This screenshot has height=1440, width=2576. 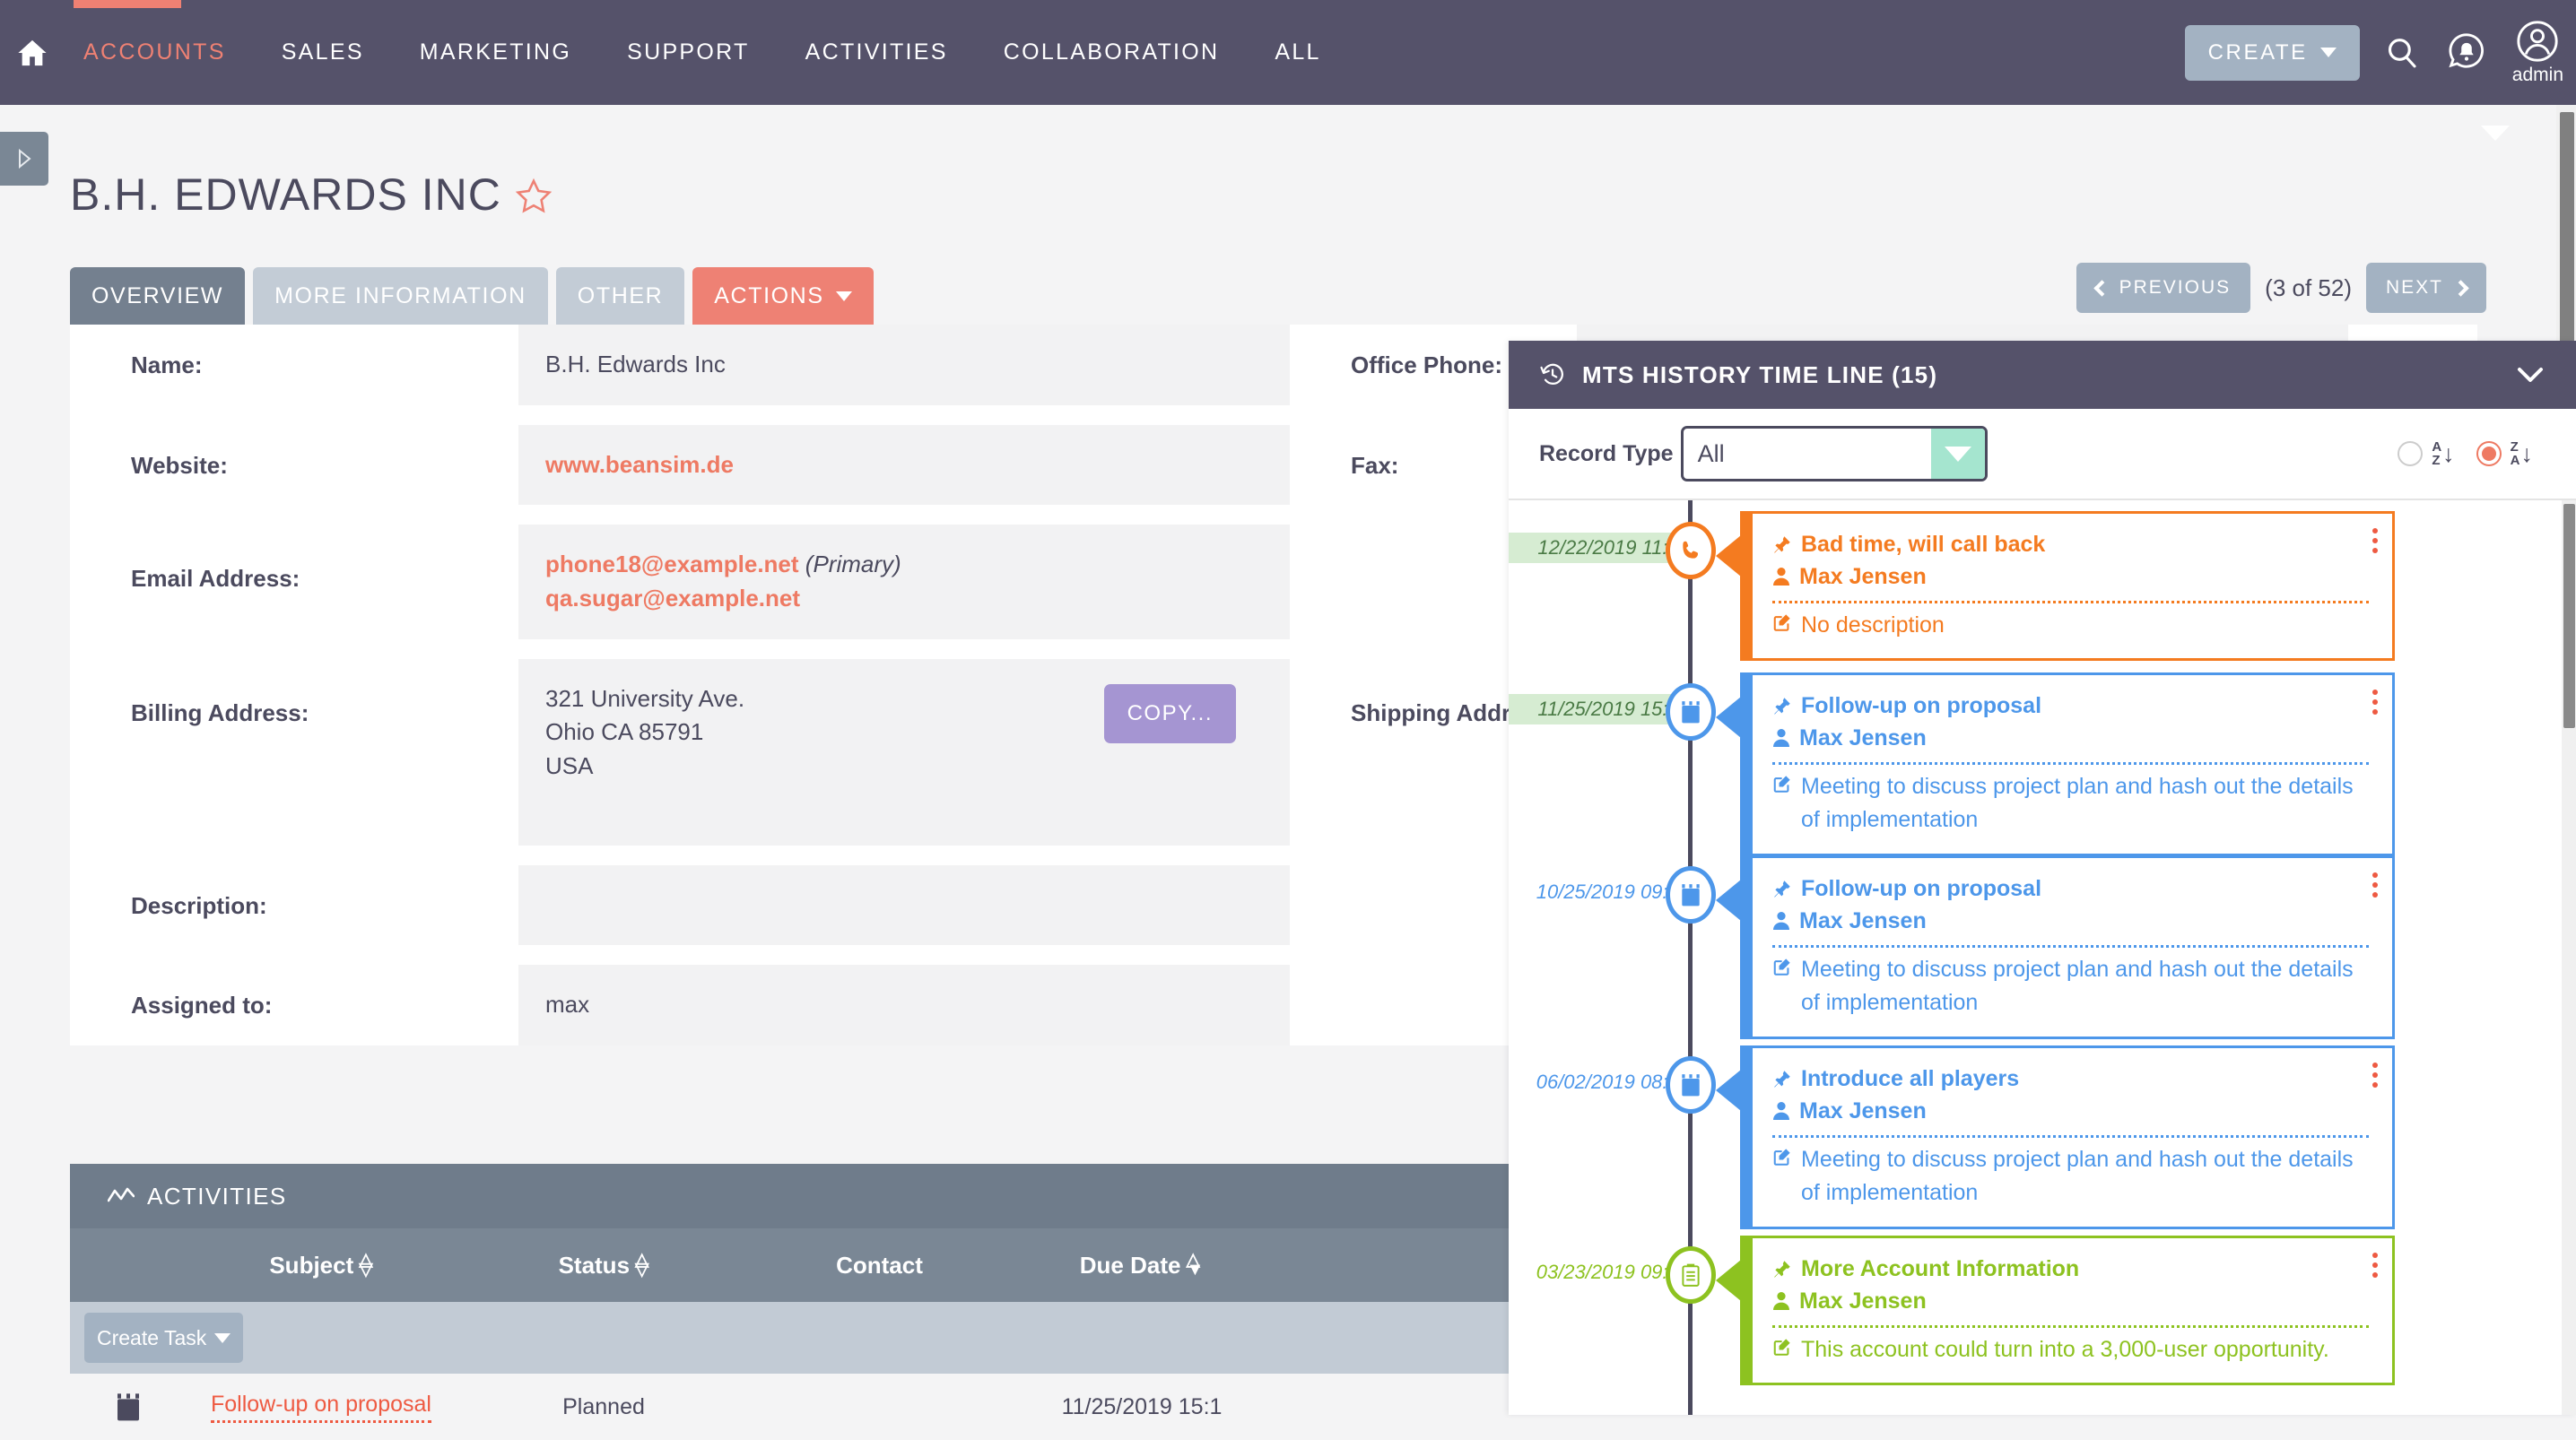 I want to click on nav-item-all: ALL, so click(x=1297, y=53).